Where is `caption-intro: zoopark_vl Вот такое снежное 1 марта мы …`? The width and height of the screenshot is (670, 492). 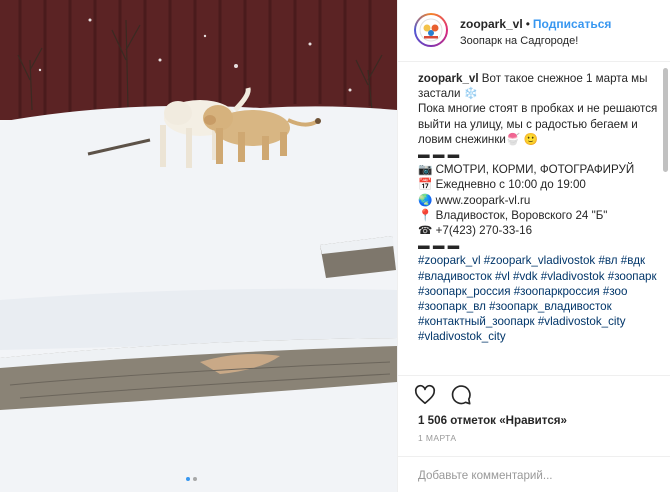 caption-intro: zoopark_vl Вот такое снежное 1 марта мы … is located at coordinates (539, 86).